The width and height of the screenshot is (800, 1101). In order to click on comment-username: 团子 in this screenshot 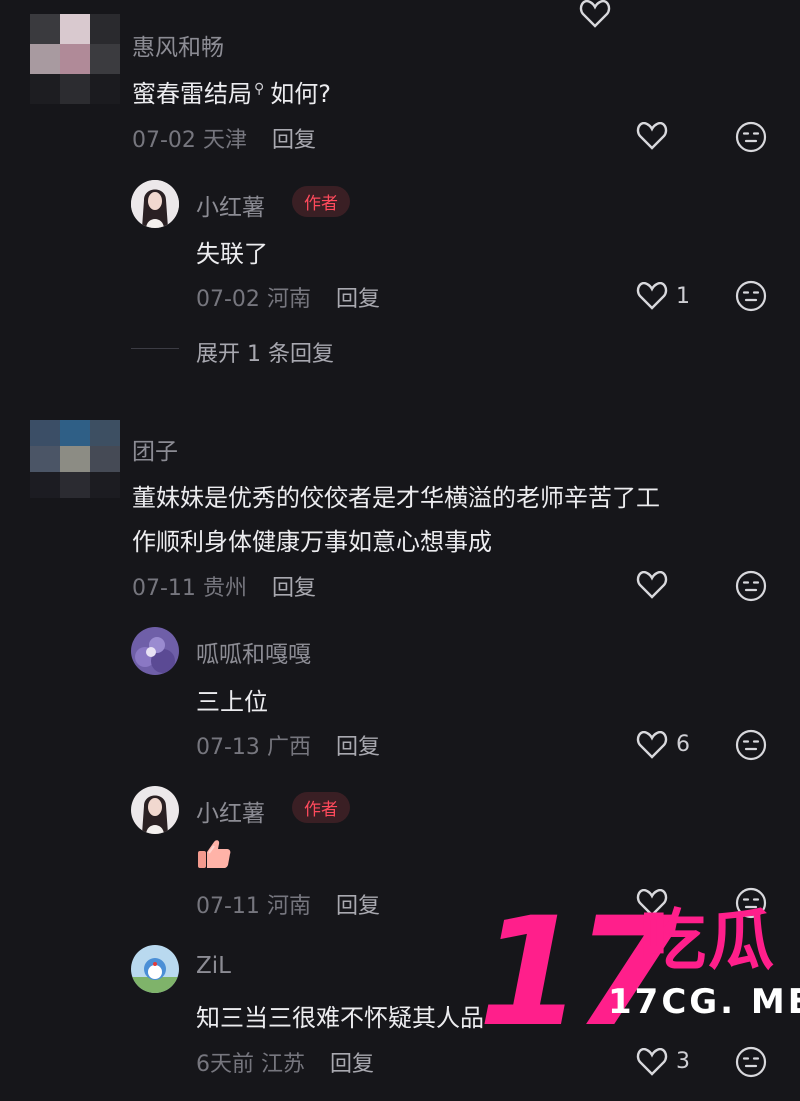, I will do `click(155, 449)`.